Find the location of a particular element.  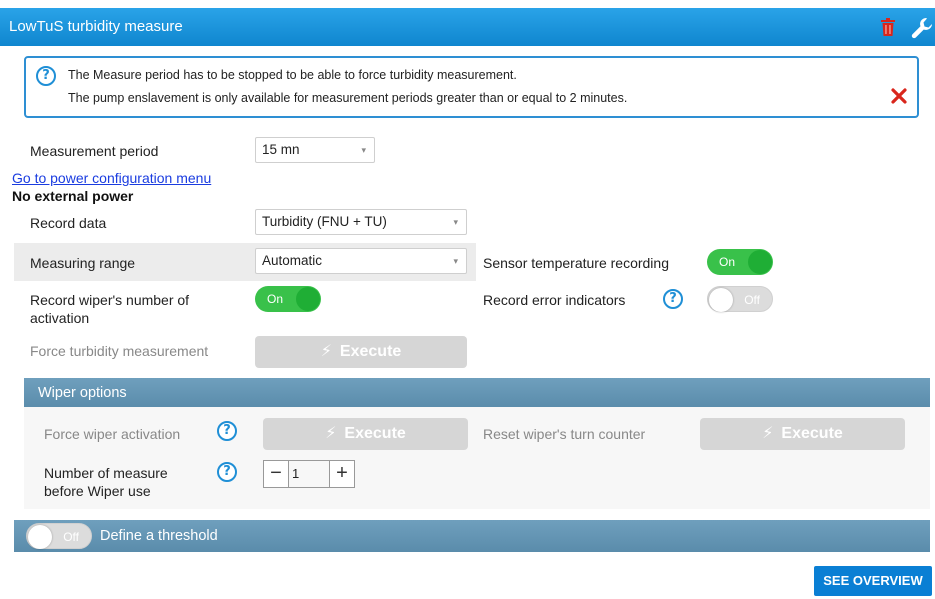

measures-before-label: Number of measure is located at coordinates (106, 473).